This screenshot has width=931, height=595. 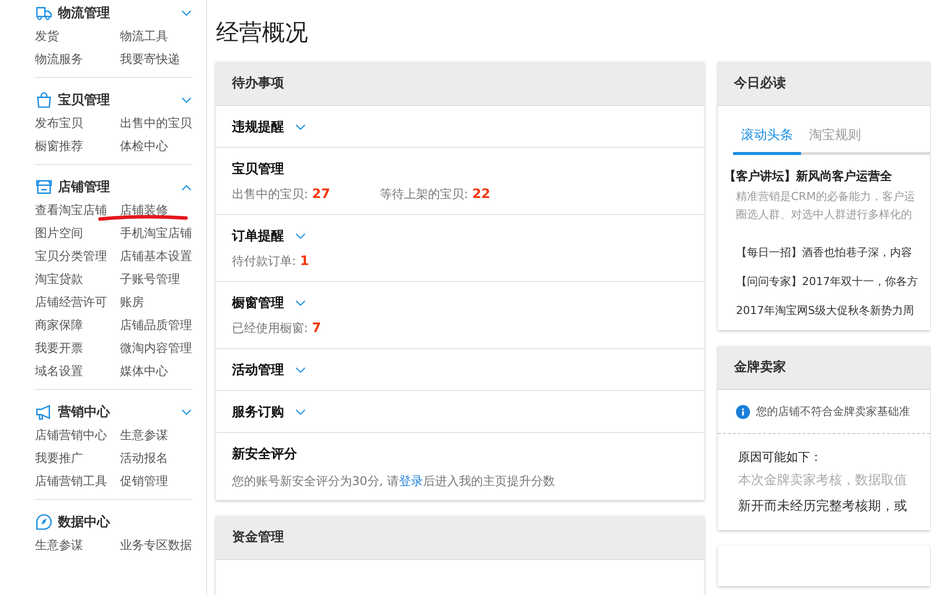 I want to click on stat-label: 出售中的宝贝:, so click(x=270, y=194).